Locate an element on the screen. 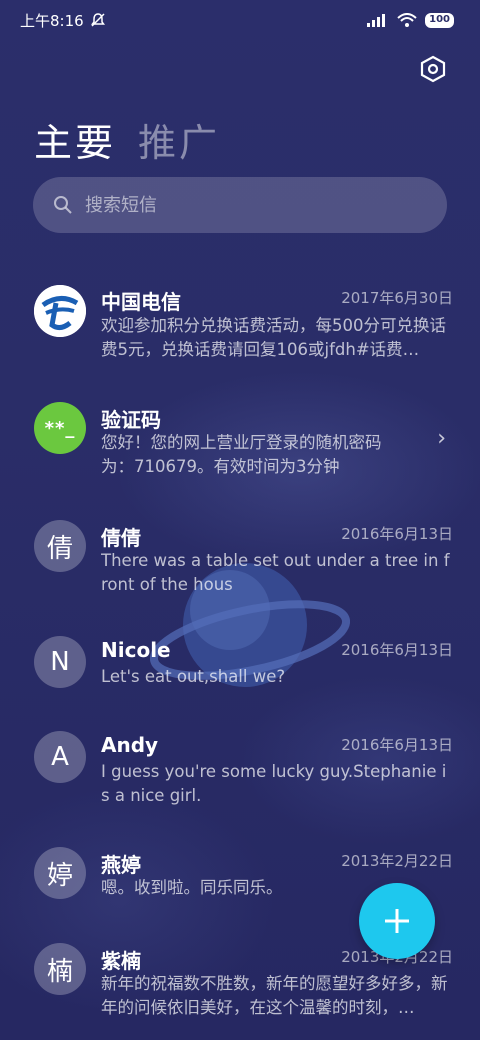  message-snippet: 您好！您的网上营业厅登录的随机密码为：710679。有效时间为3分钟 is located at coordinates (241, 454).